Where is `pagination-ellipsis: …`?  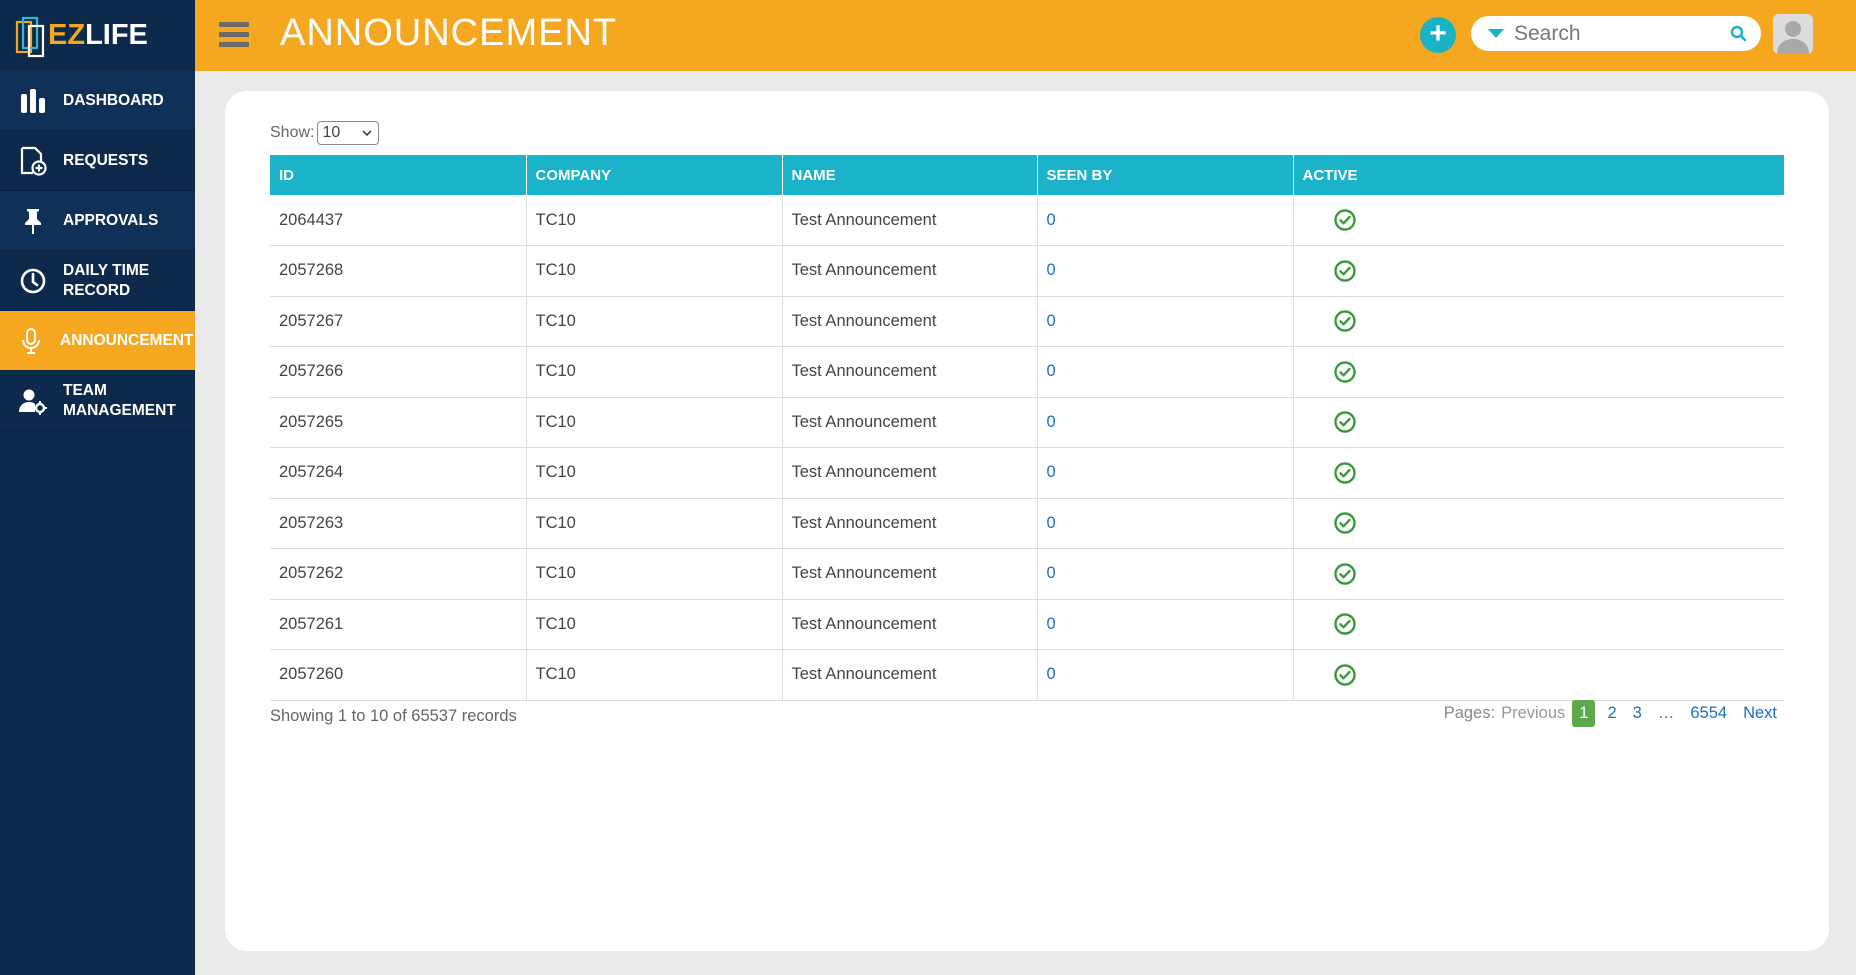 pagination-ellipsis: … is located at coordinates (1666, 713).